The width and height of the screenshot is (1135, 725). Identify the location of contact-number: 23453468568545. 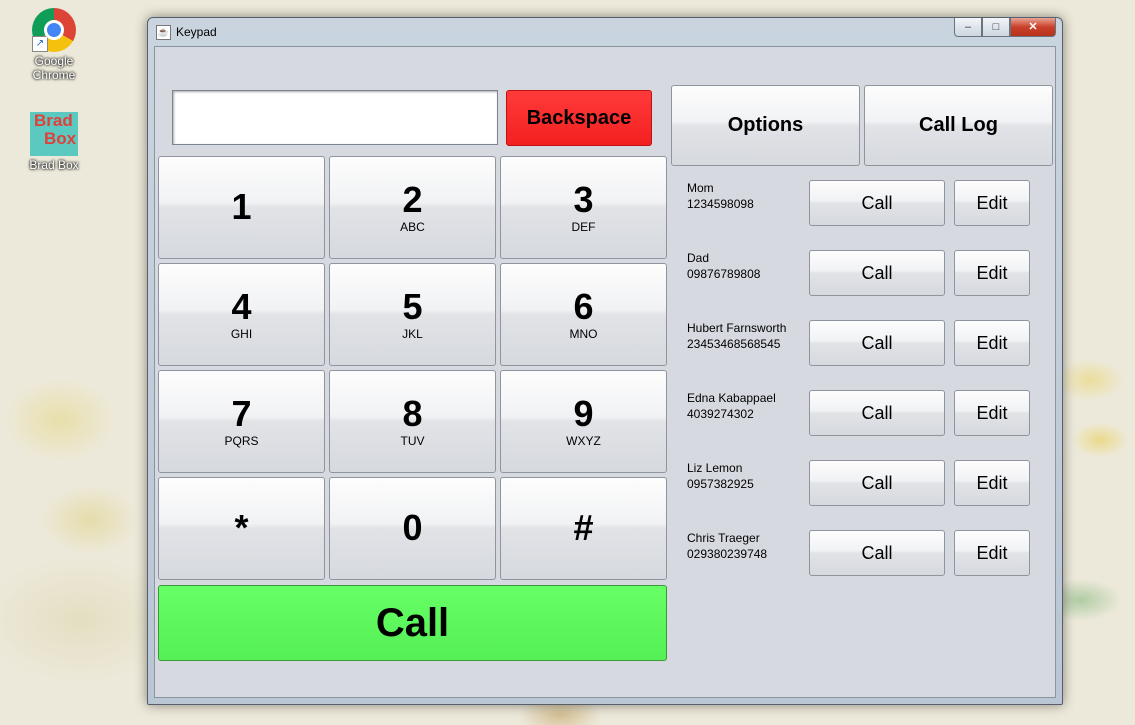
(734, 344).